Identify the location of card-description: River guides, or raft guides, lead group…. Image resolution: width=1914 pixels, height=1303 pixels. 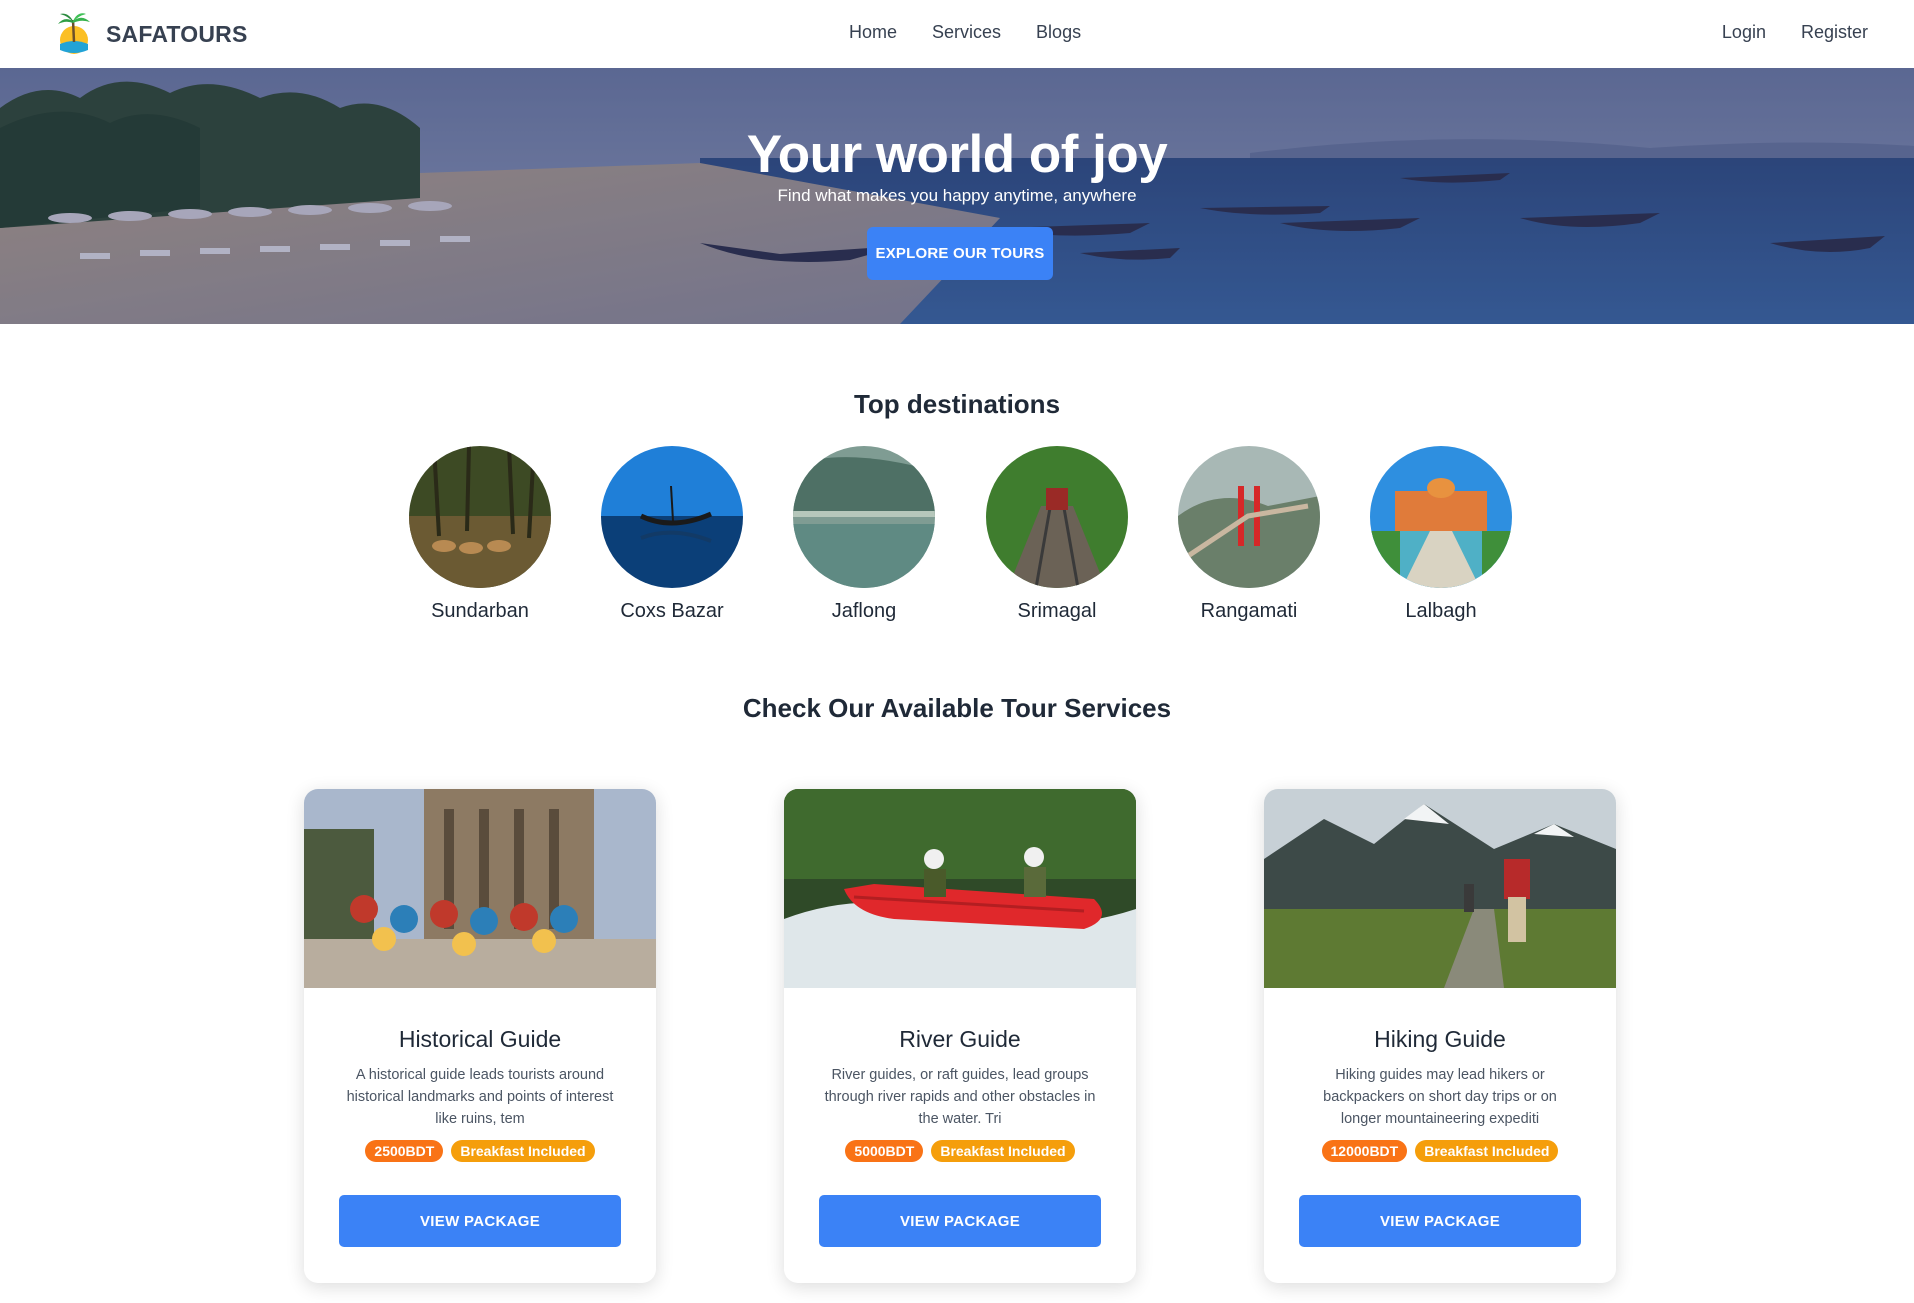
(960, 1097).